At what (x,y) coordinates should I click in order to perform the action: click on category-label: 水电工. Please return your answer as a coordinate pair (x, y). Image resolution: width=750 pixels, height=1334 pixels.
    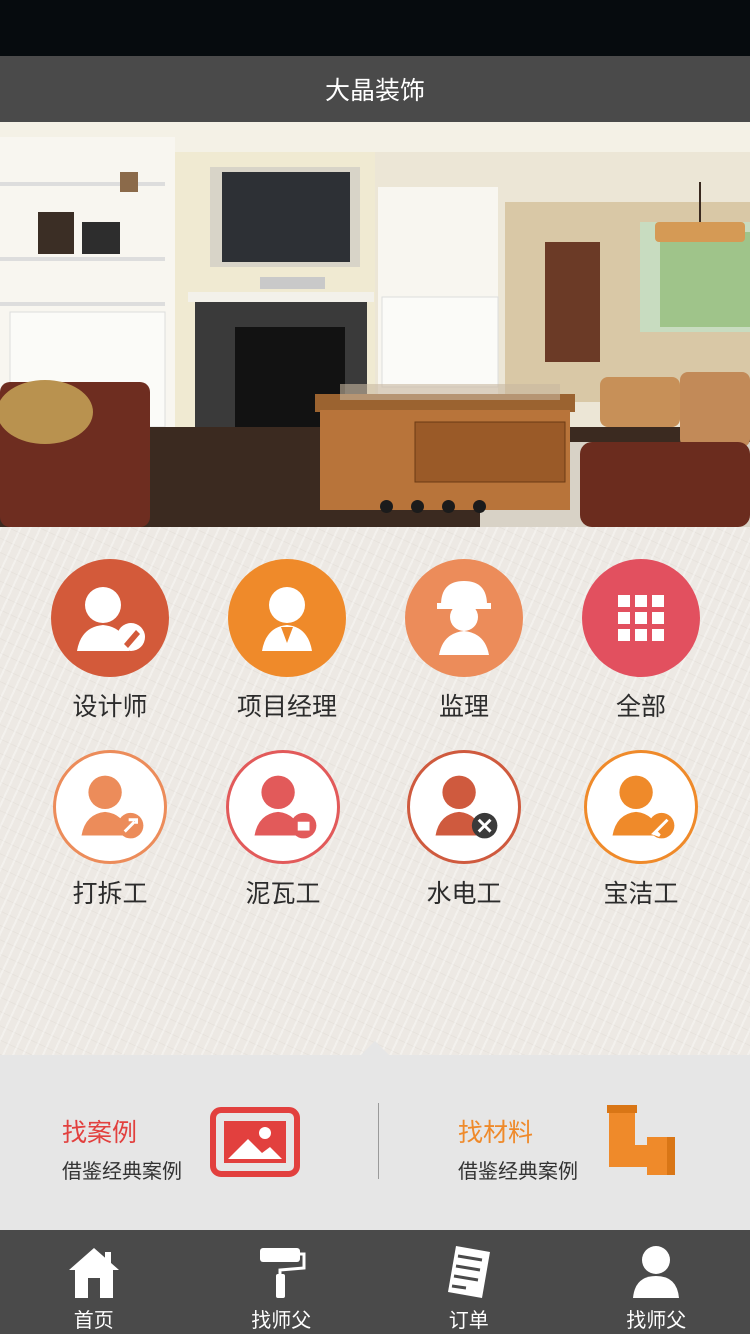
    Looking at the image, I should click on (464, 893).